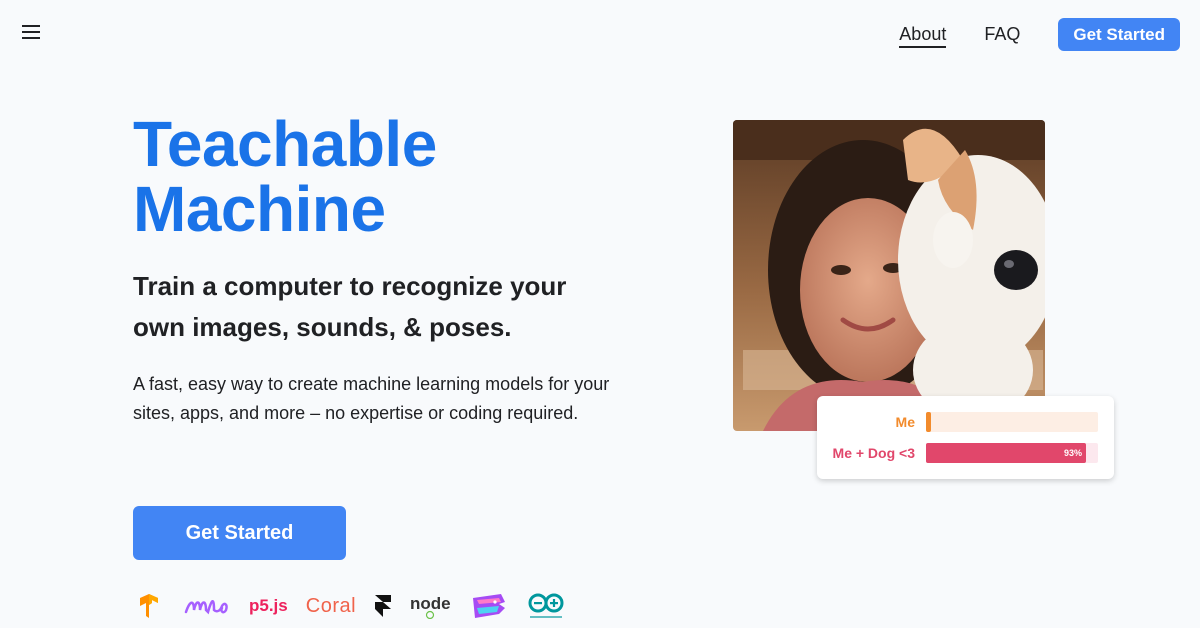 The height and width of the screenshot is (628, 1200). I want to click on prediction-percent: 93%, so click(1072, 453).